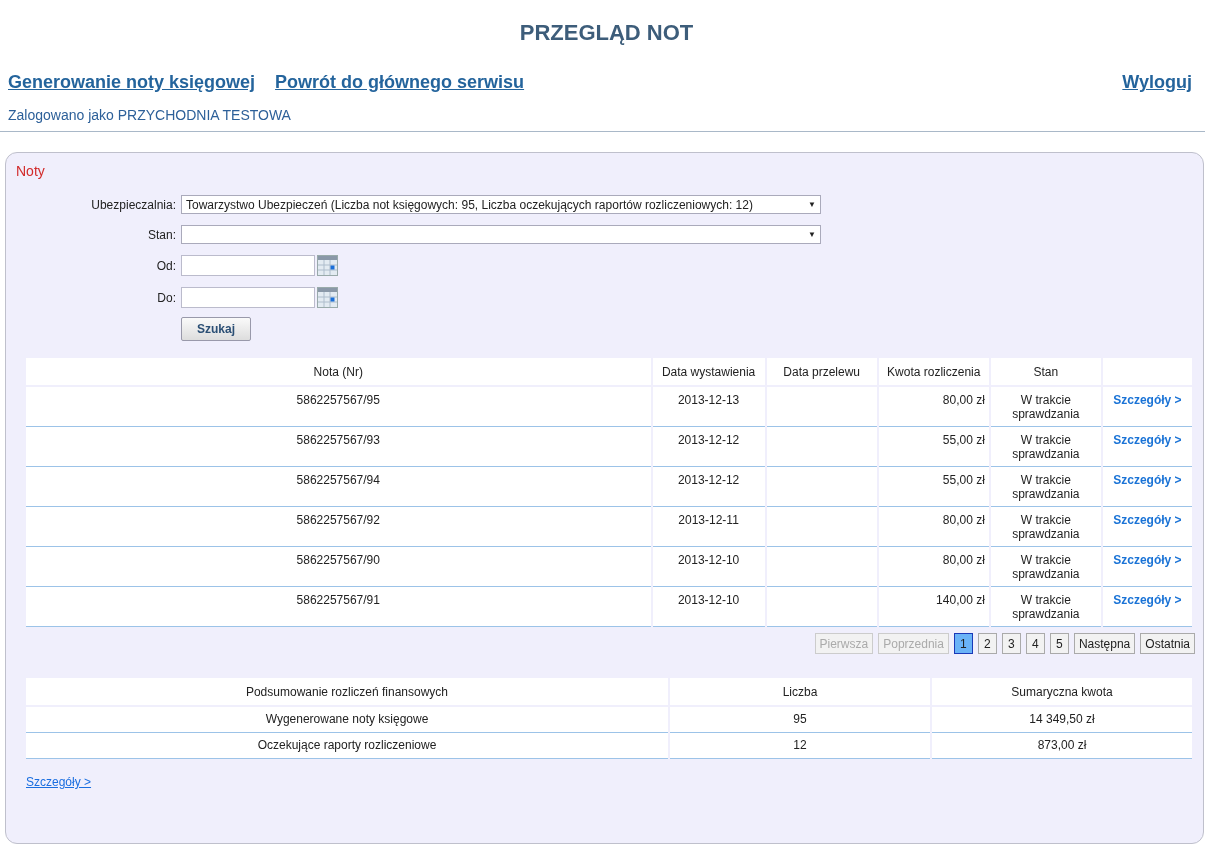  What do you see at coordinates (987, 643) in the screenshot?
I see `page-button: 2` at bounding box center [987, 643].